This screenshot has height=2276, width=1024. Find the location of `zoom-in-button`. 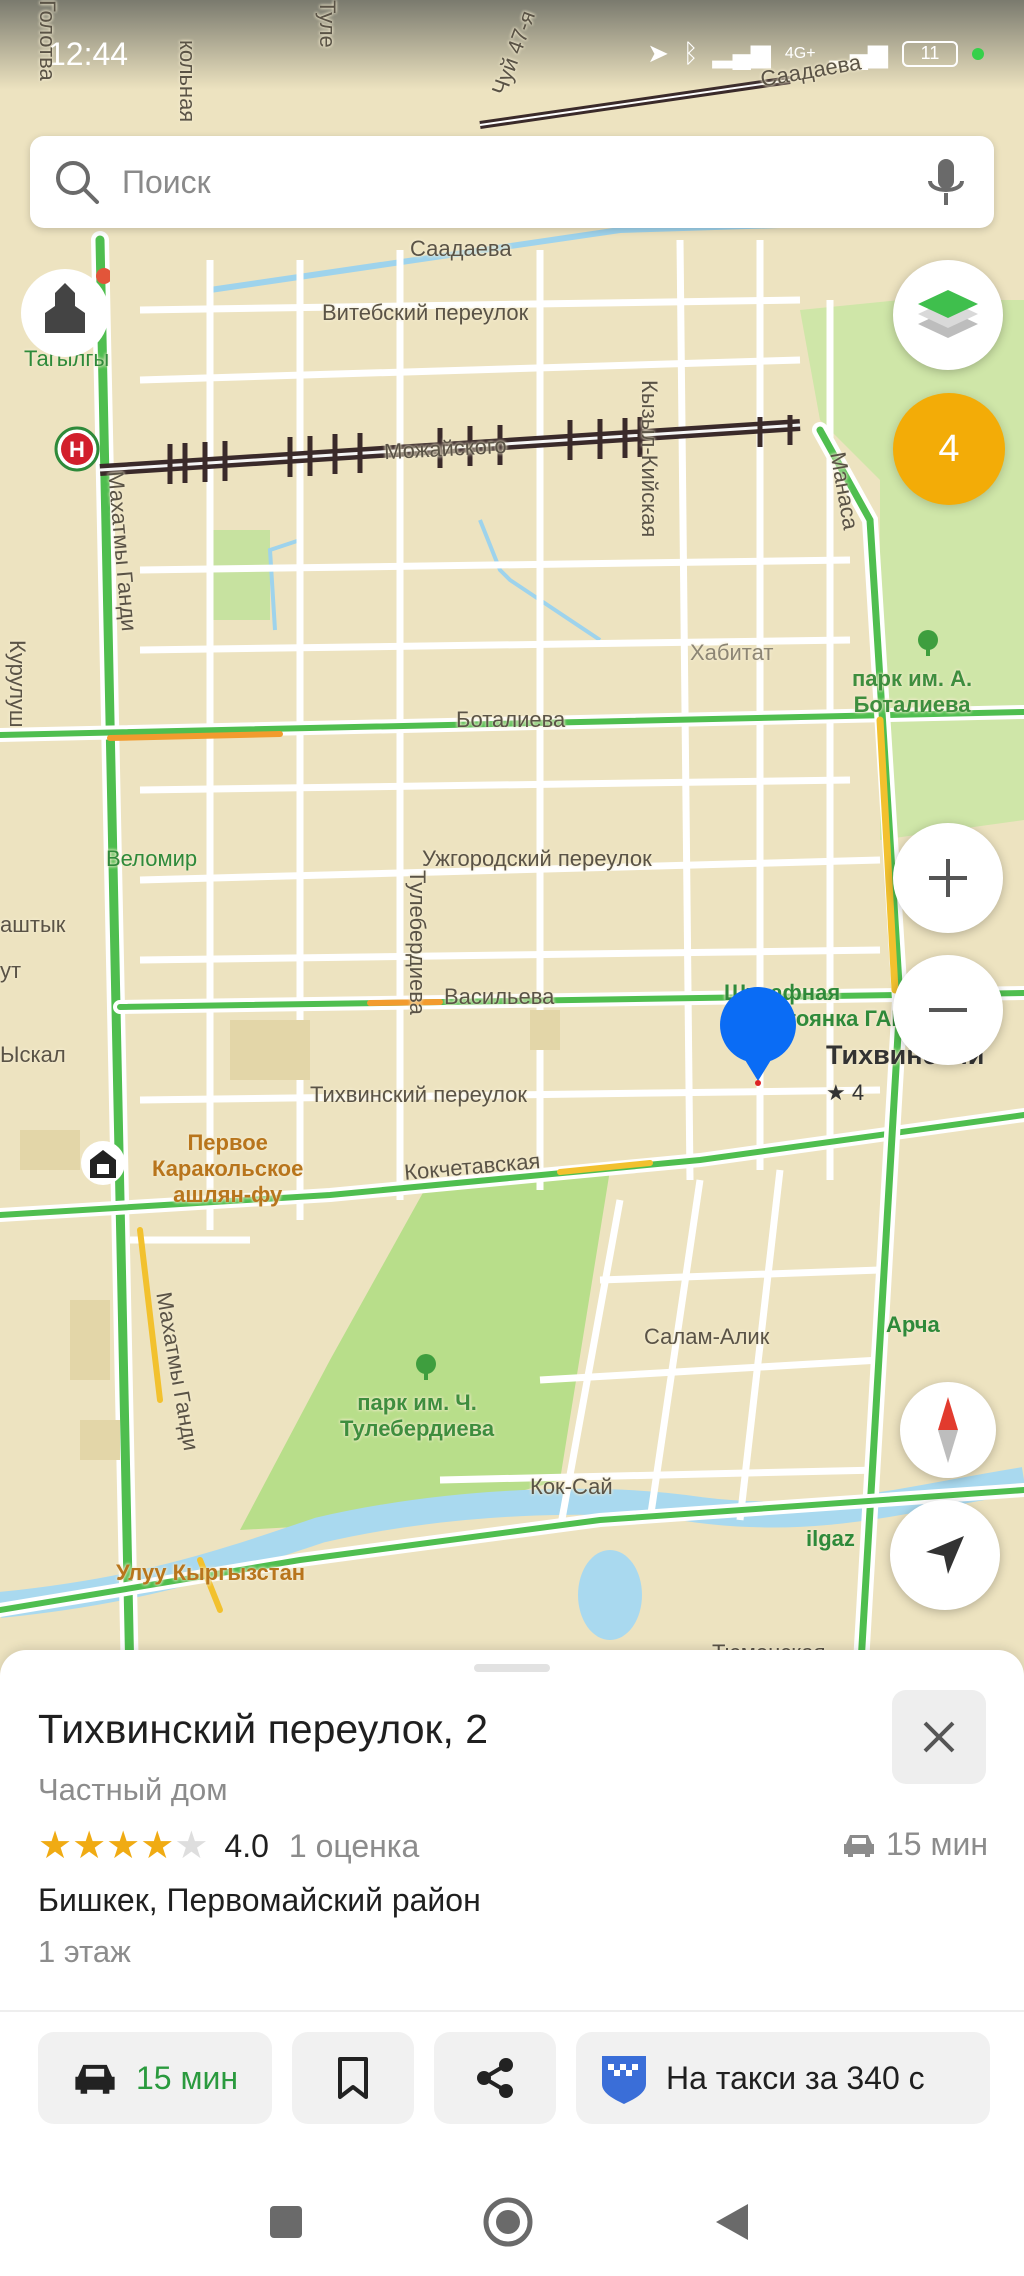

zoom-in-button is located at coordinates (948, 878).